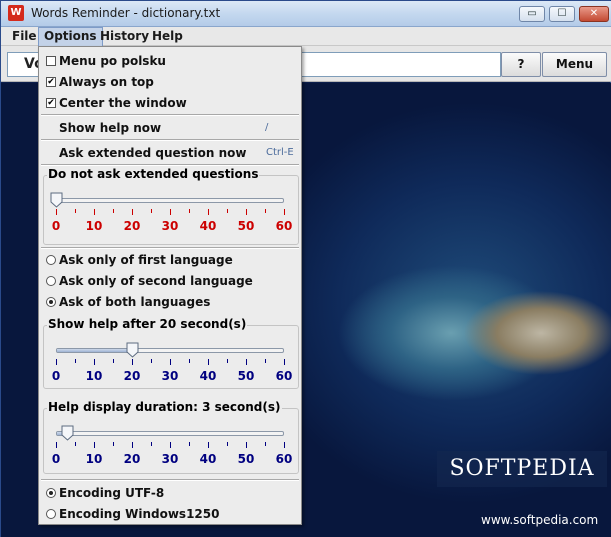  I want to click on radio-encoding-win1250-label: Encoding Windows1250, so click(139, 514).